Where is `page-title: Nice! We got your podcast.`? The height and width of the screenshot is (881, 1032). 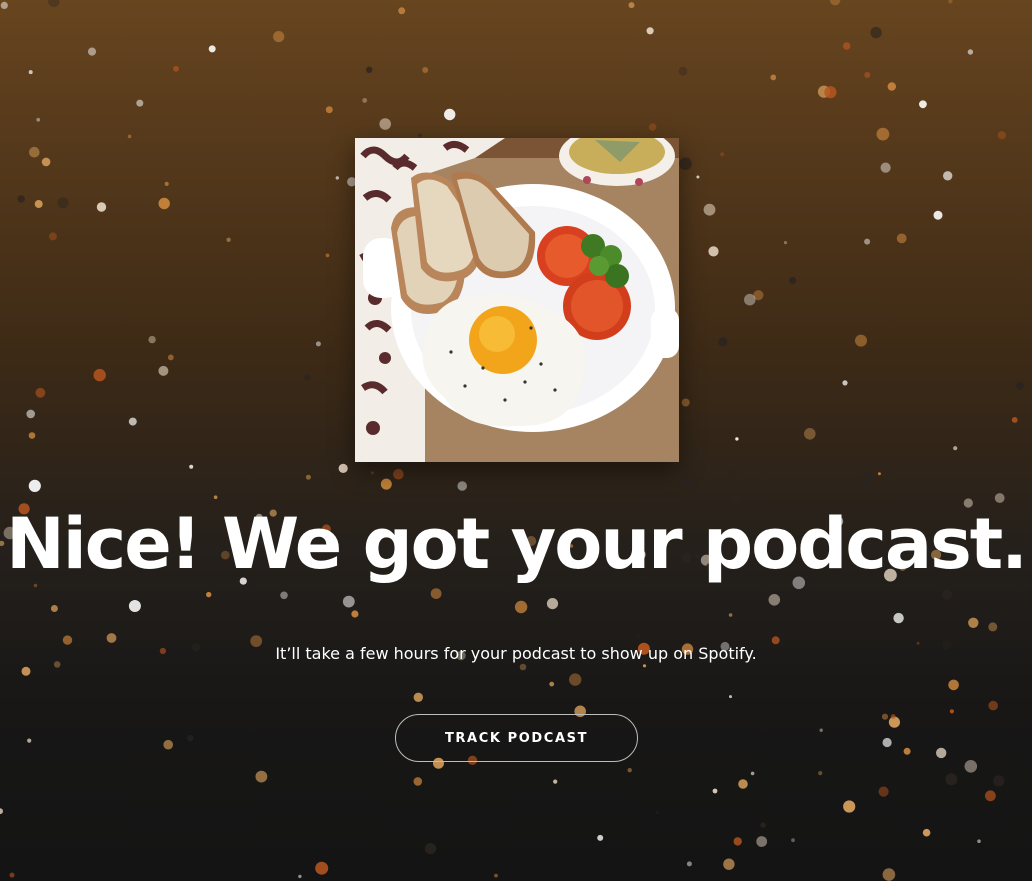 page-title: Nice! We got your podcast. is located at coordinates (517, 544).